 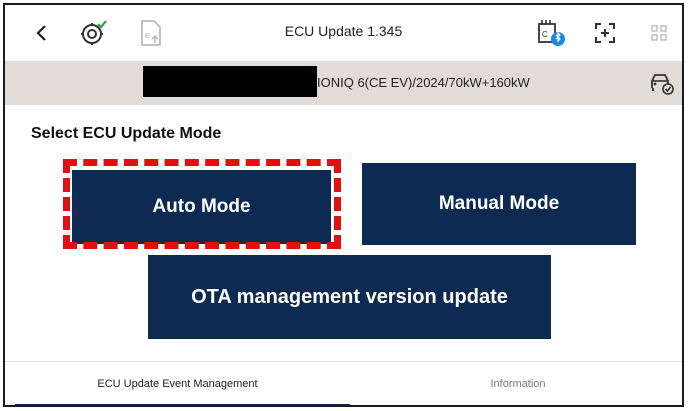 I want to click on grid-menu-icon, so click(x=659, y=33).